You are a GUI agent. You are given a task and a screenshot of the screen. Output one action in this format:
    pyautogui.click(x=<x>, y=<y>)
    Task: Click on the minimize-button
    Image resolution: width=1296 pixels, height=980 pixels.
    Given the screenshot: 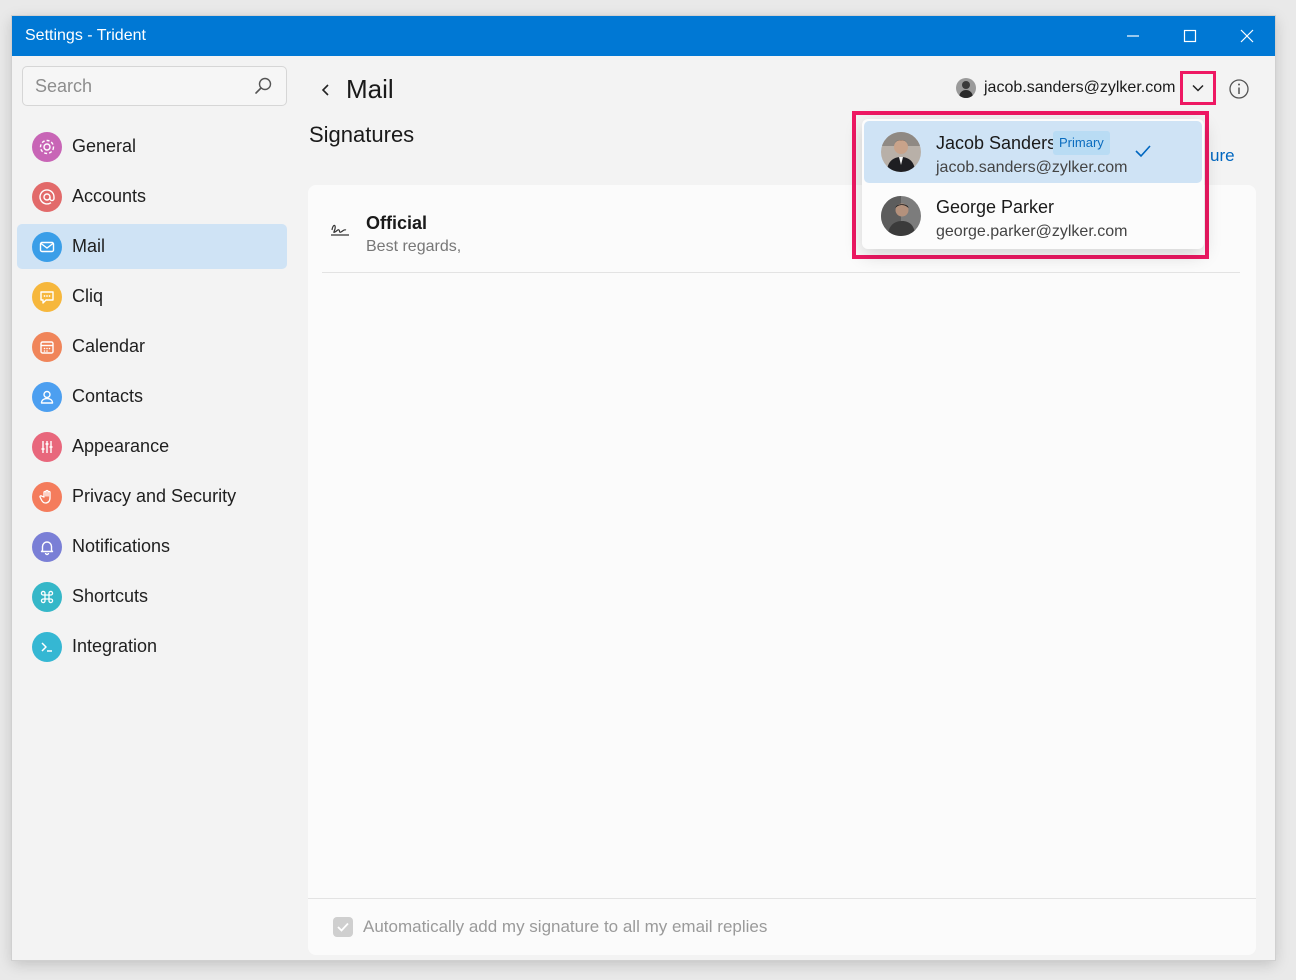 What is the action you would take?
    pyautogui.click(x=1132, y=36)
    